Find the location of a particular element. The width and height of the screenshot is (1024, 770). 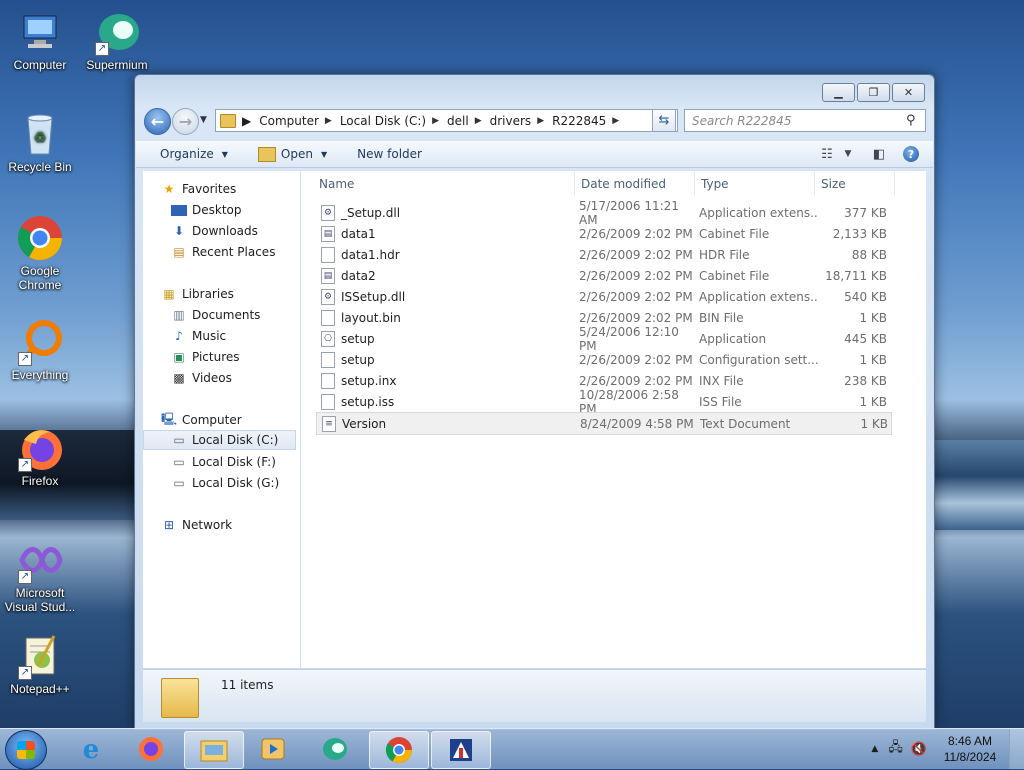

breadcrumb-label: dell is located at coordinates (458, 121).